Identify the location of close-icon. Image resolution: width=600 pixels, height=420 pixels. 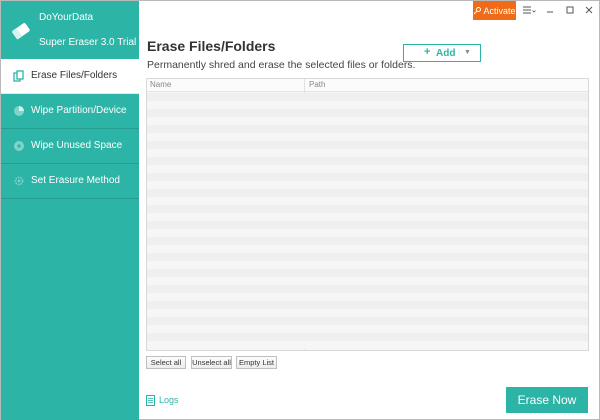
(589, 10).